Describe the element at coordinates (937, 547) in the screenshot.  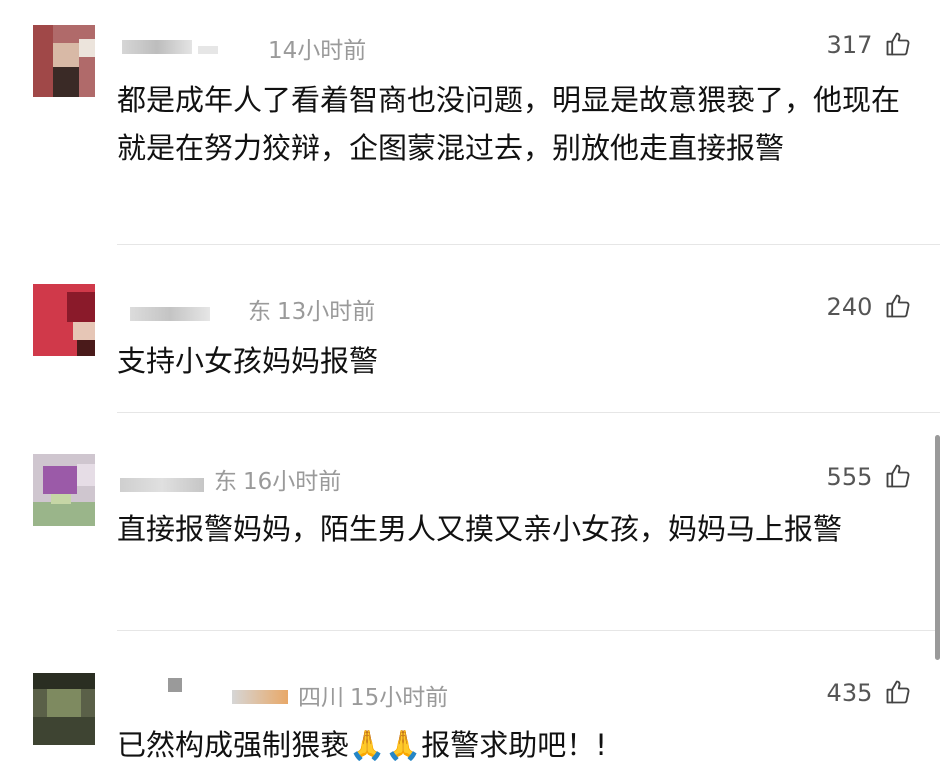
I see `scrollbar` at that location.